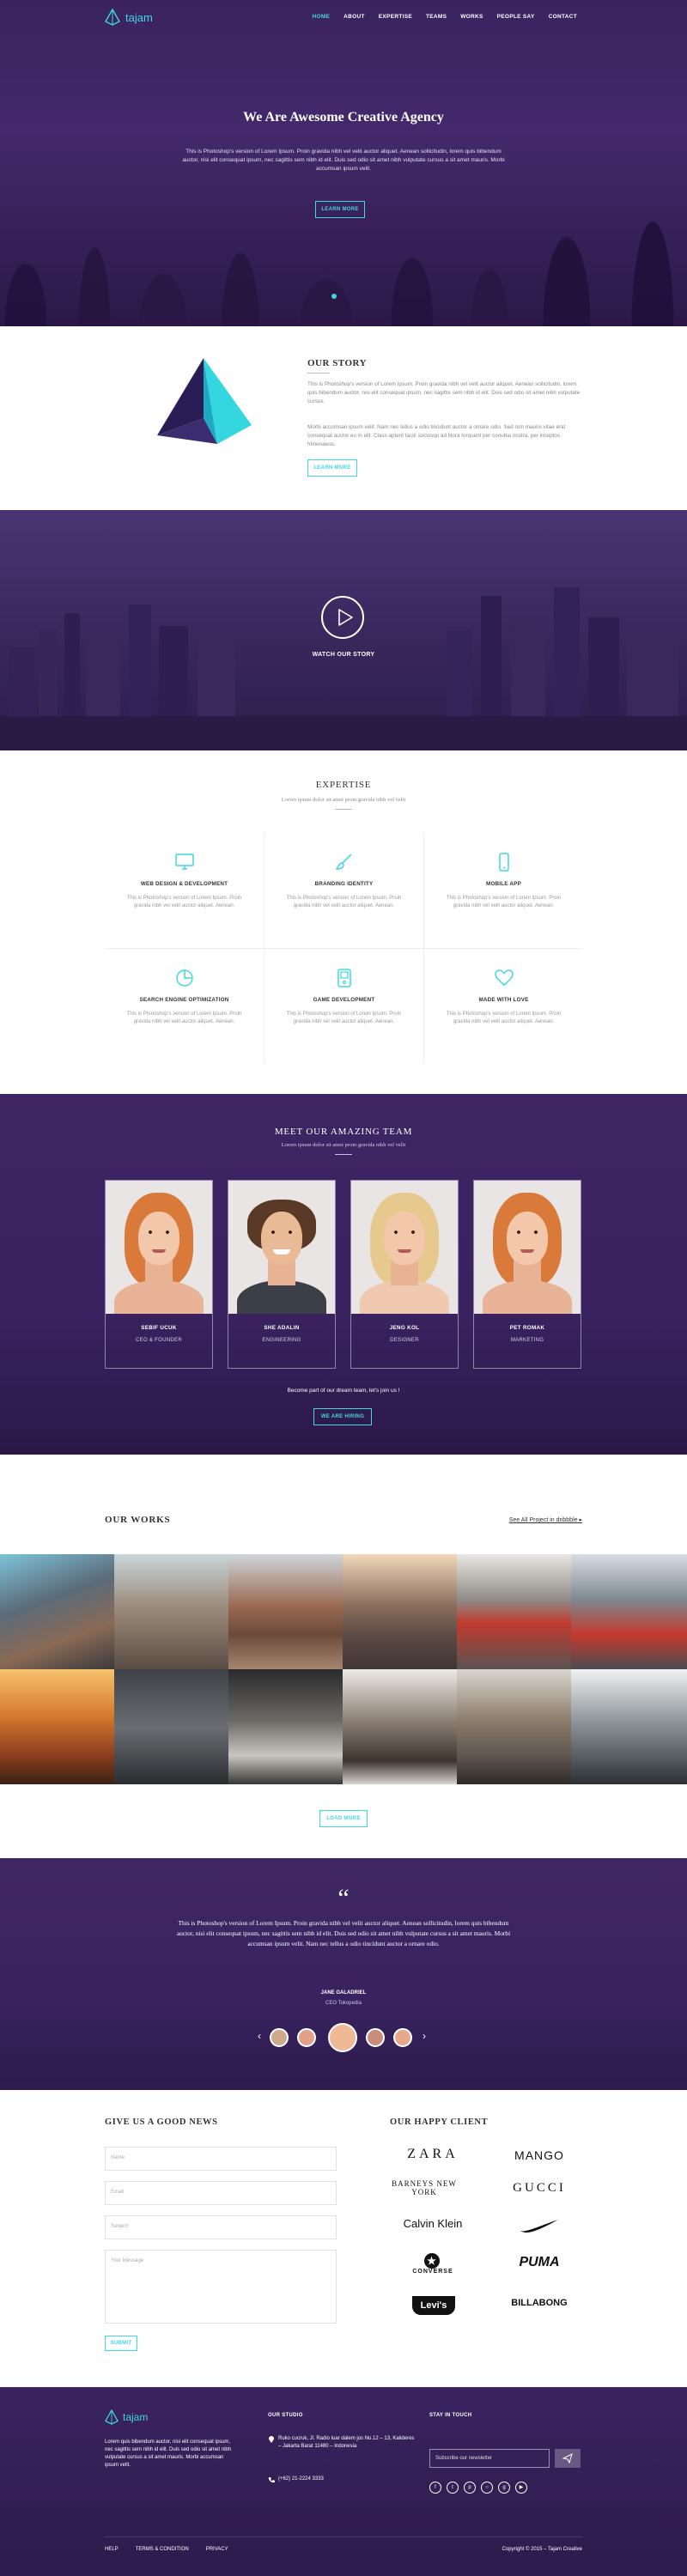 The image size is (687, 2576). Describe the element at coordinates (159, 1274) in the screenshot. I see `team-member-card: SEBIF UCUK CEO & FOUNDER` at that location.